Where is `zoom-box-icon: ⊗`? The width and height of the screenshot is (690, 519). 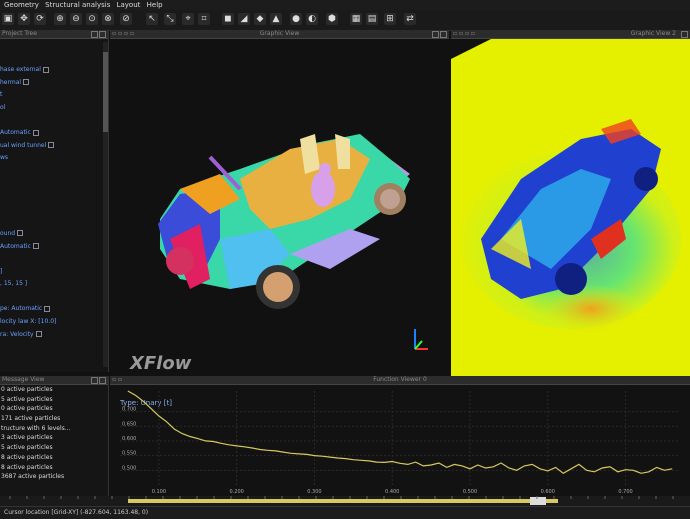 zoom-box-icon: ⊗ is located at coordinates (108, 19).